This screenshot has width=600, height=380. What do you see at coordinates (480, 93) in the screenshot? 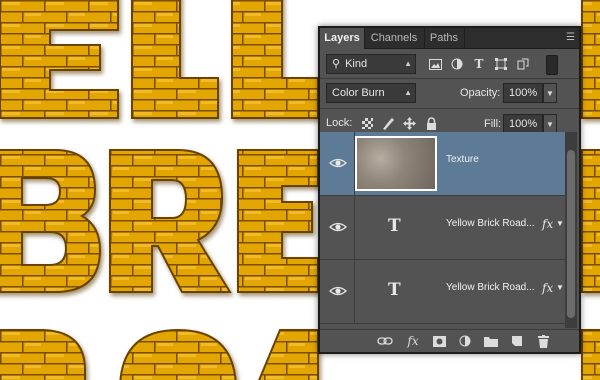
I see `opacity-label: Opacity:` at bounding box center [480, 93].